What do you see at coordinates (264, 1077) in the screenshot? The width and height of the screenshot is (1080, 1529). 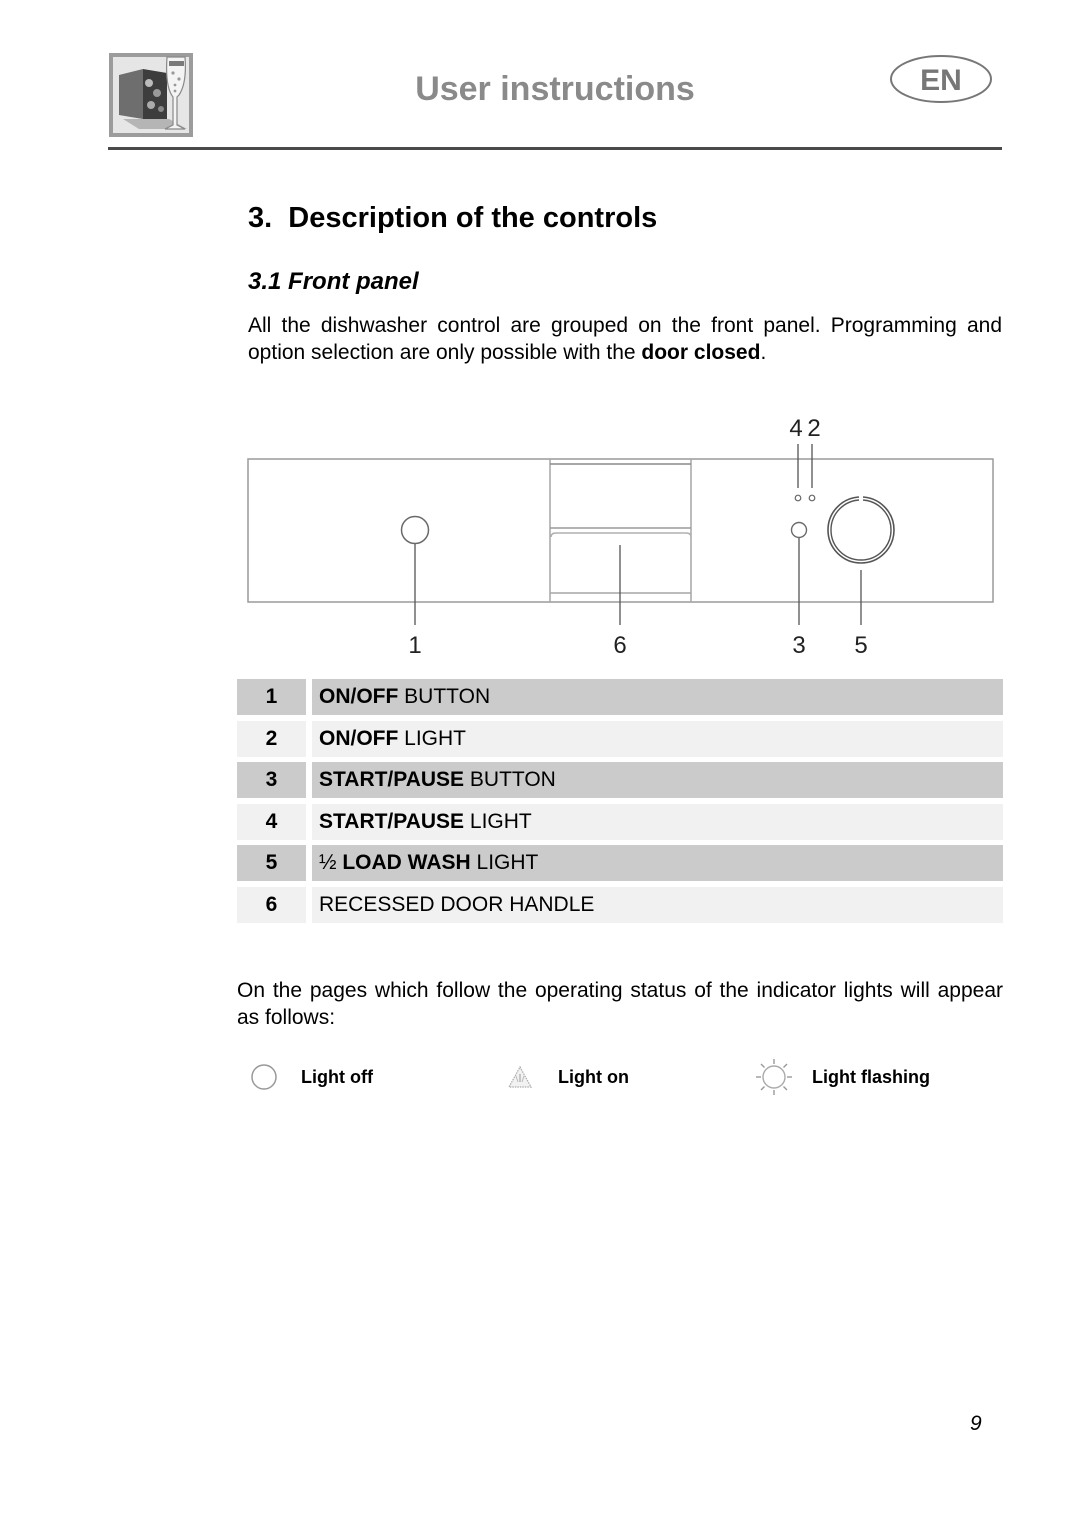 I see `light-off-icon` at bounding box center [264, 1077].